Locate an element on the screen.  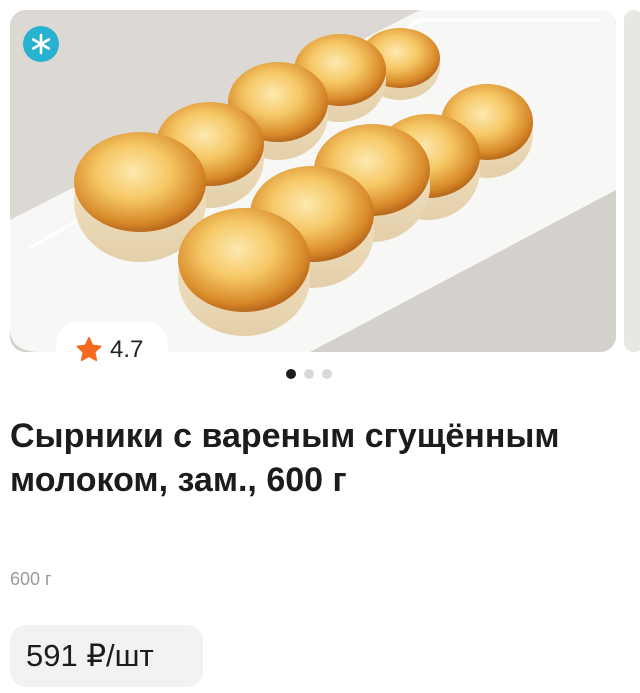
gallery-pagination is located at coordinates (309, 374).